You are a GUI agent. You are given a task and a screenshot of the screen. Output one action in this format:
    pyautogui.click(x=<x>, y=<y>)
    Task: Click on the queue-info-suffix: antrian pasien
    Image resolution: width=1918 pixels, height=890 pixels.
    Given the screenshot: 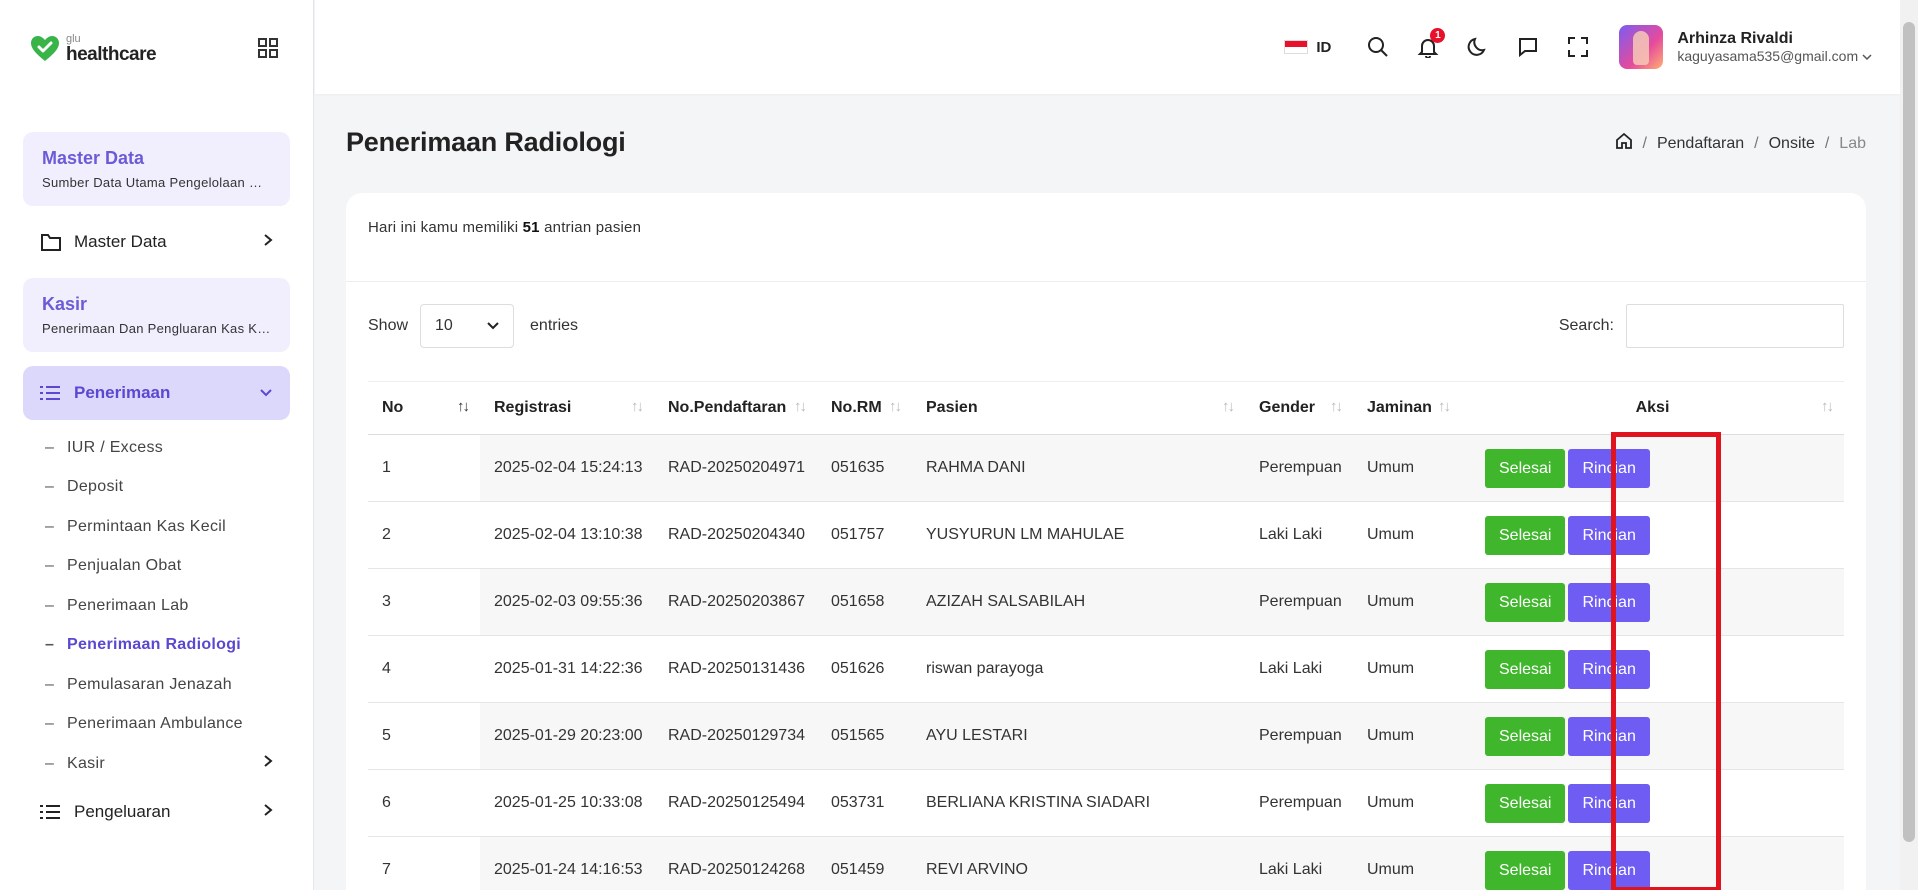 What is the action you would take?
    pyautogui.click(x=593, y=227)
    